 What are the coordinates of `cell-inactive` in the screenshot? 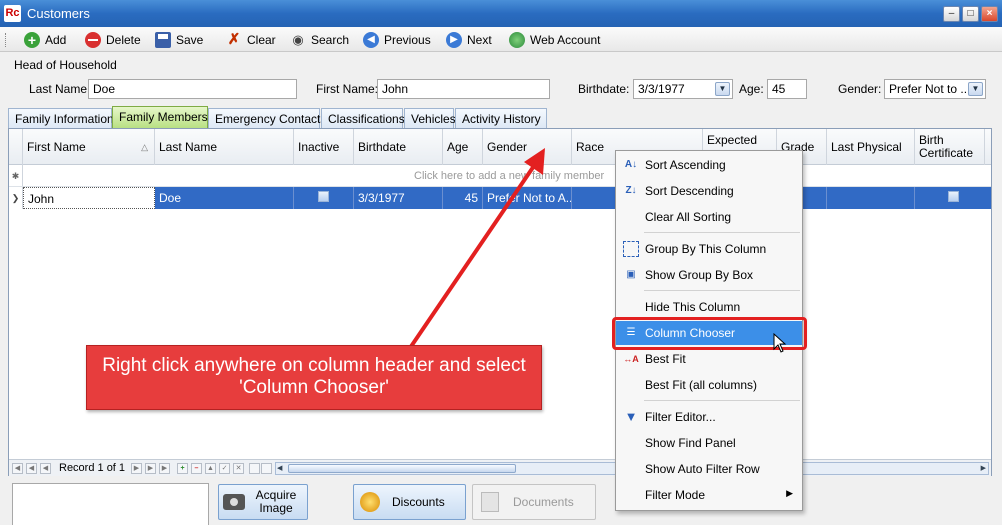 It's located at (324, 198).